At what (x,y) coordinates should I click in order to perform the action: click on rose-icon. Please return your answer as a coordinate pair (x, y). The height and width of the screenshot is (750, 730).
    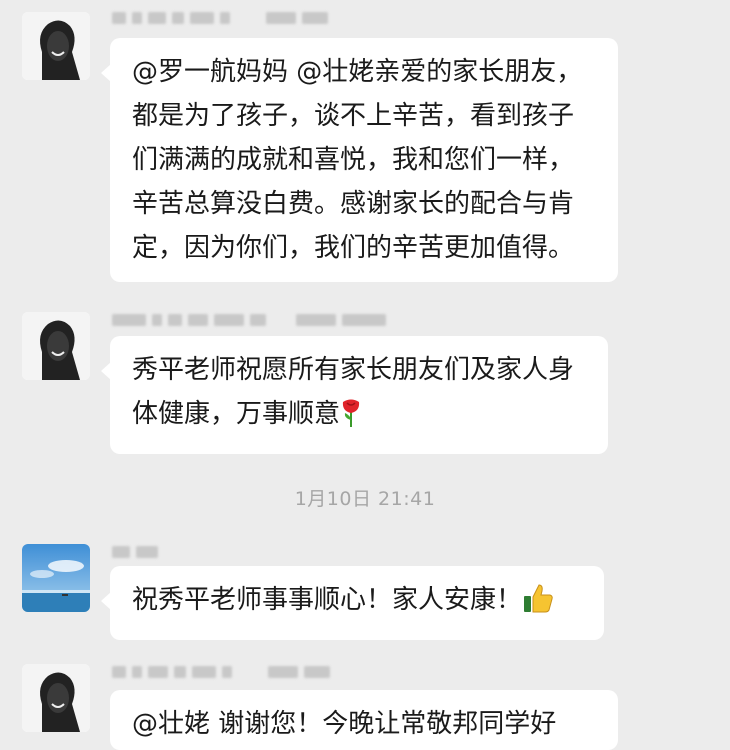
    Looking at the image, I should click on (351, 420).